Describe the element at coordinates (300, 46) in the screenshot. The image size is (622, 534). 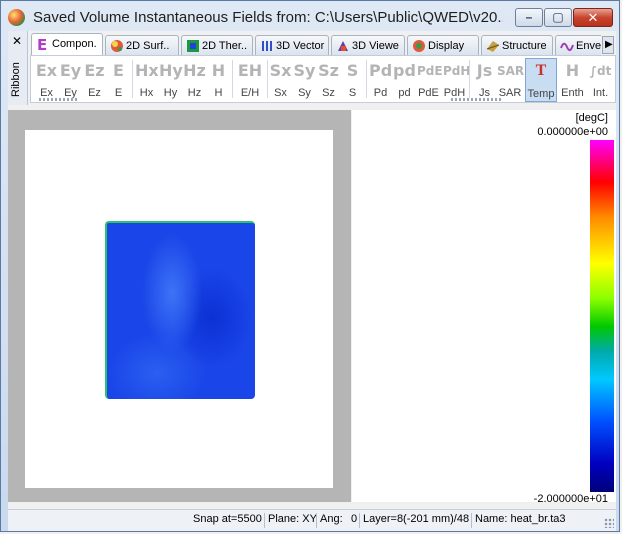
I see `tab-label: 3D Vector` at that location.